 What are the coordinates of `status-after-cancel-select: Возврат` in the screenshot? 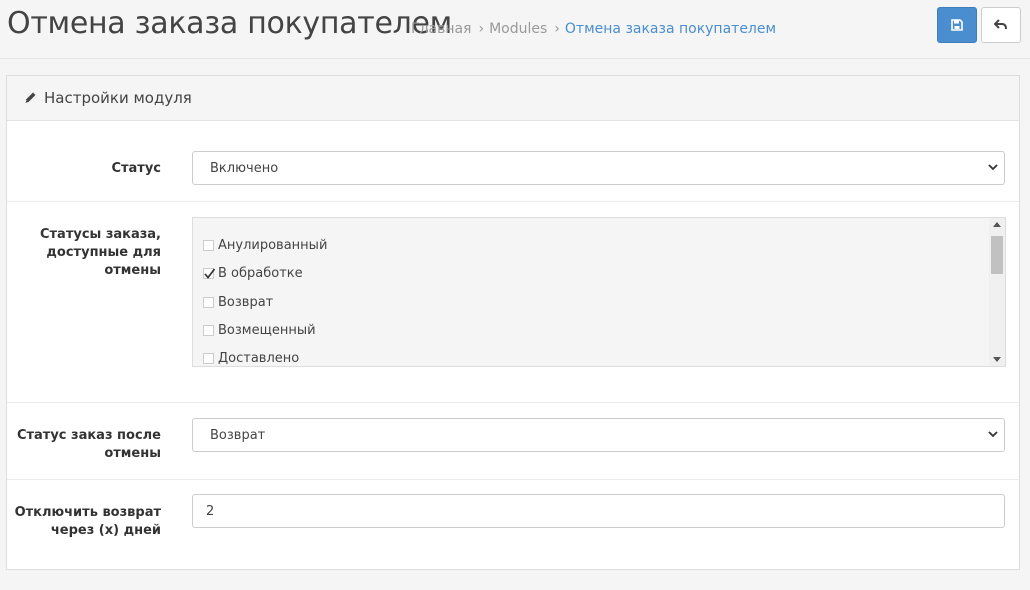 It's located at (598, 435).